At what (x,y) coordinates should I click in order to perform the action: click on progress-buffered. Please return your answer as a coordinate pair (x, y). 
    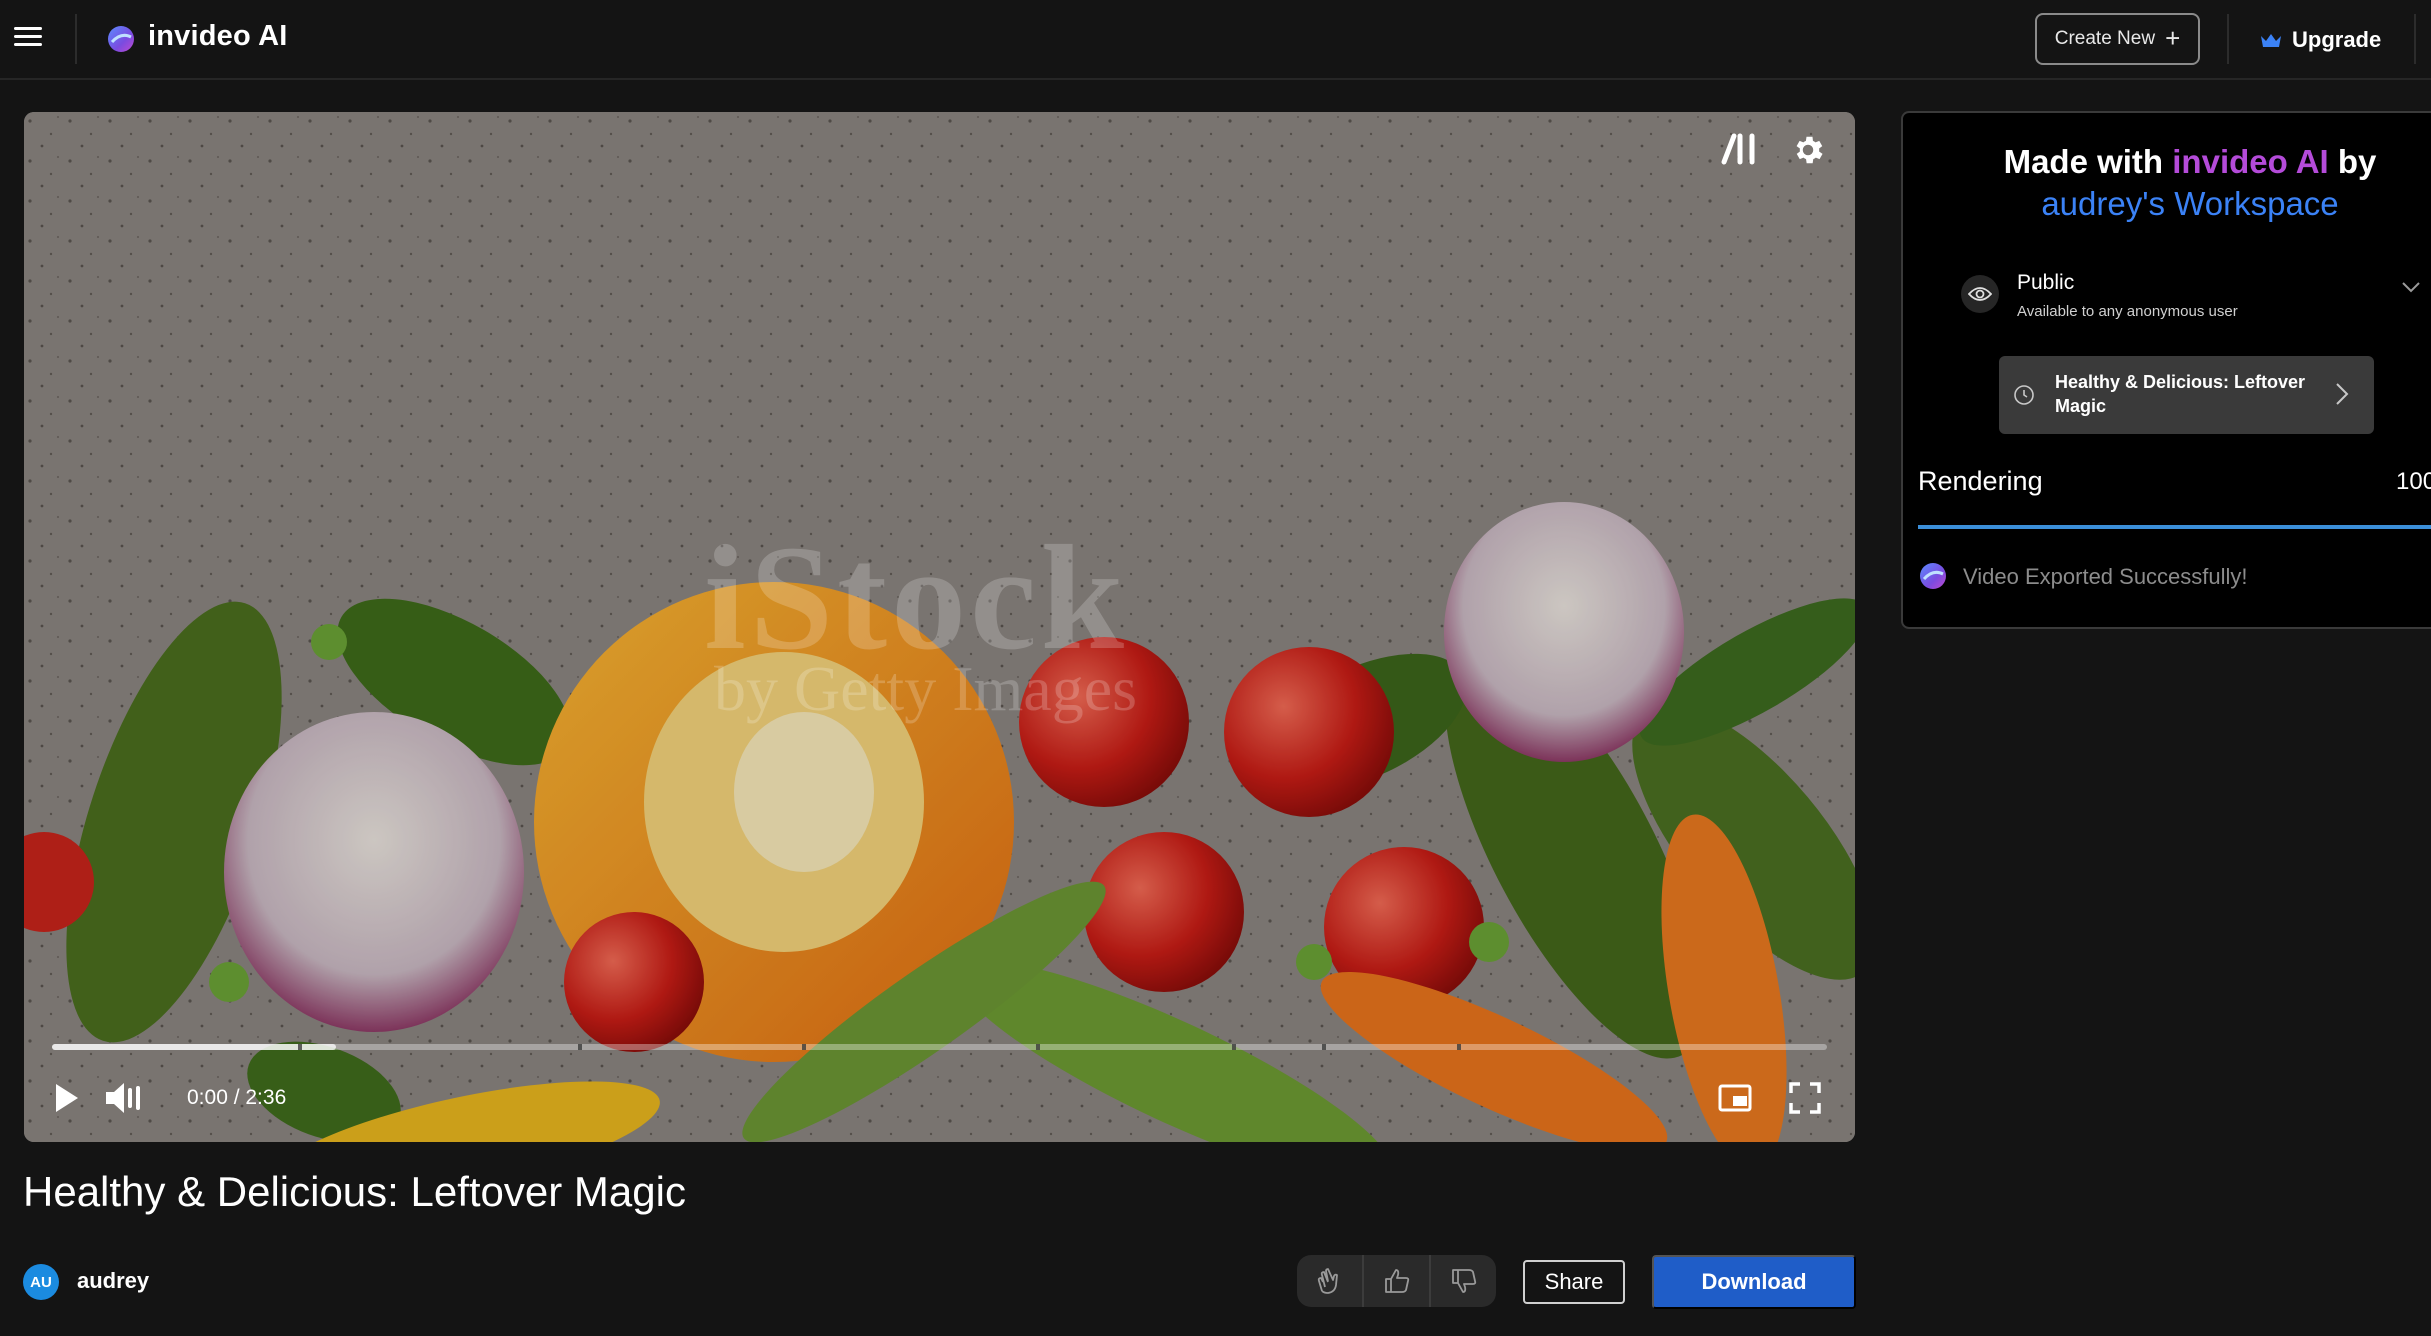
    Looking at the image, I should click on (194, 1047).